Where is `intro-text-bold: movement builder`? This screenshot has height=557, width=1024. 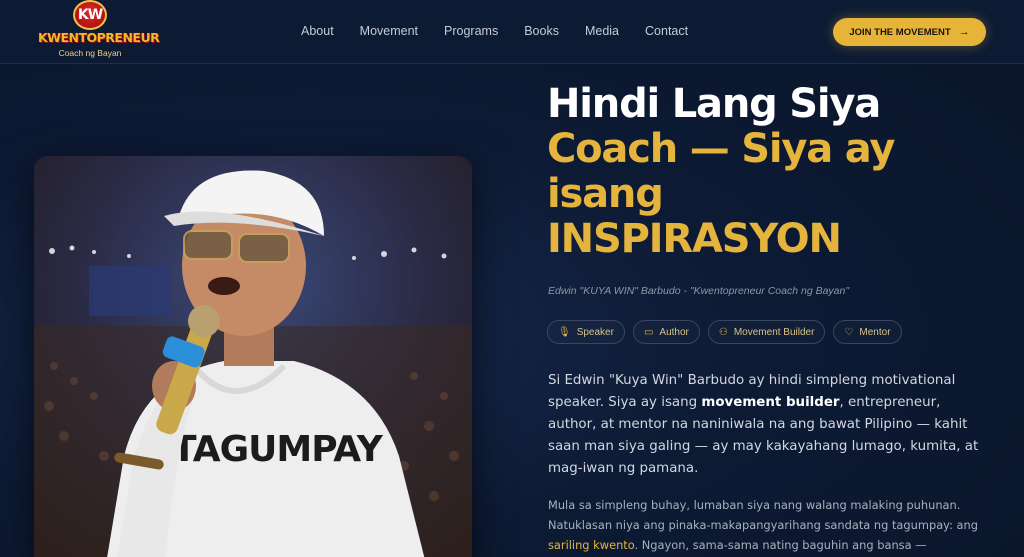
intro-text-bold: movement builder is located at coordinates (770, 402).